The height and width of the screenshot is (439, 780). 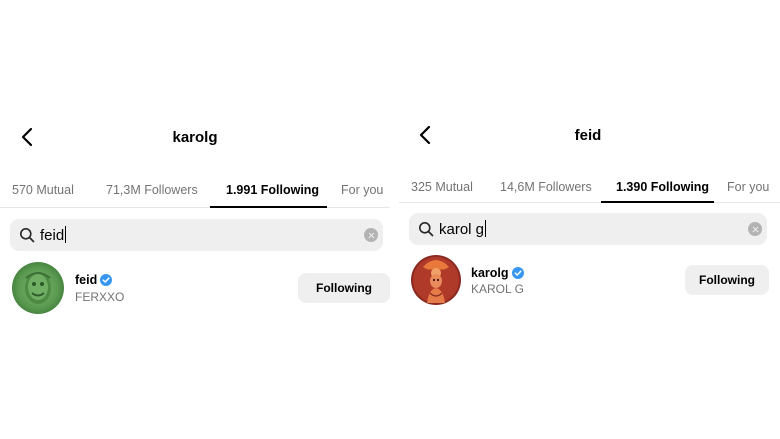 I want to click on tab-followers: 71,3M Followers, so click(x=152, y=193).